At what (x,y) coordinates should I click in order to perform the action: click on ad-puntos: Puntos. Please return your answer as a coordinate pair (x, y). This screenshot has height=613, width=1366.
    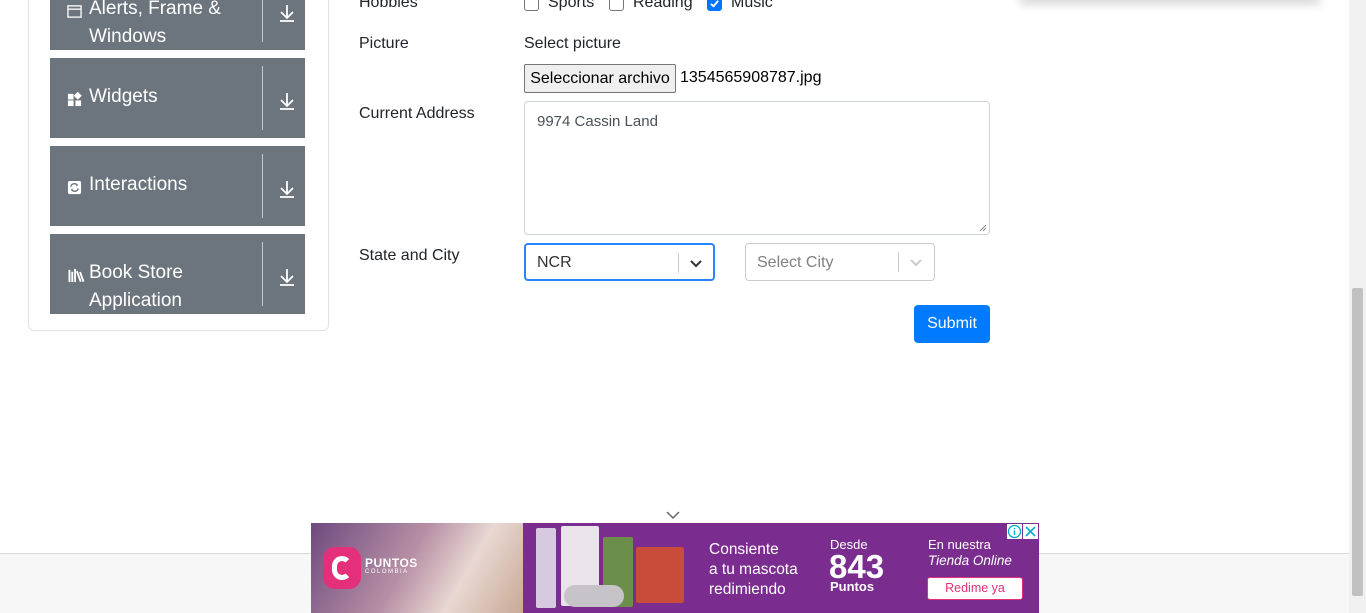
    Looking at the image, I should click on (852, 586).